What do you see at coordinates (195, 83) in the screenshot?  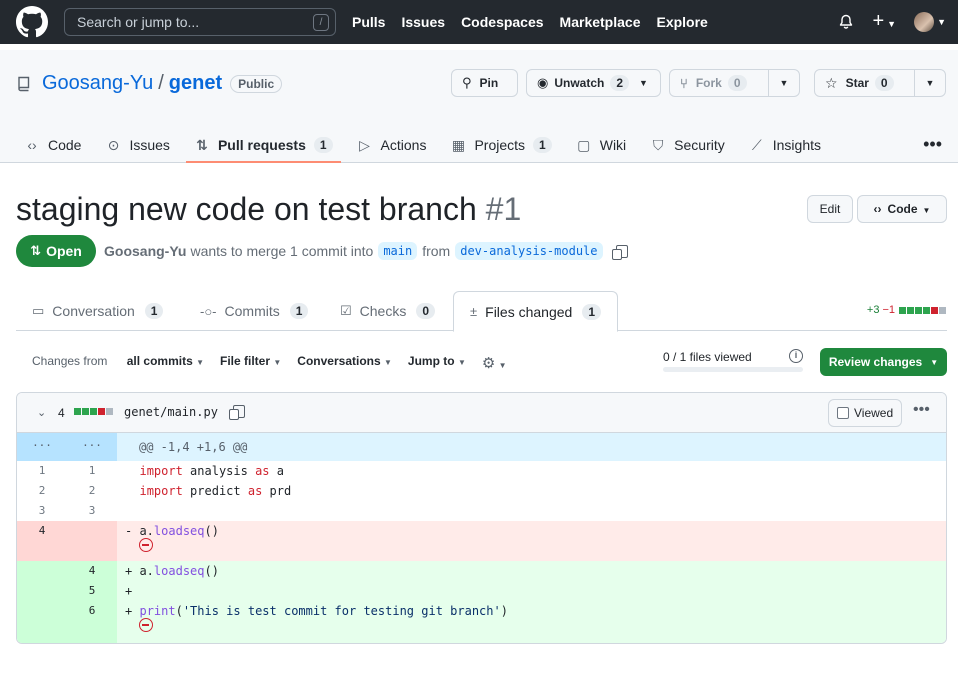 I see `repo-name-link: genet` at bounding box center [195, 83].